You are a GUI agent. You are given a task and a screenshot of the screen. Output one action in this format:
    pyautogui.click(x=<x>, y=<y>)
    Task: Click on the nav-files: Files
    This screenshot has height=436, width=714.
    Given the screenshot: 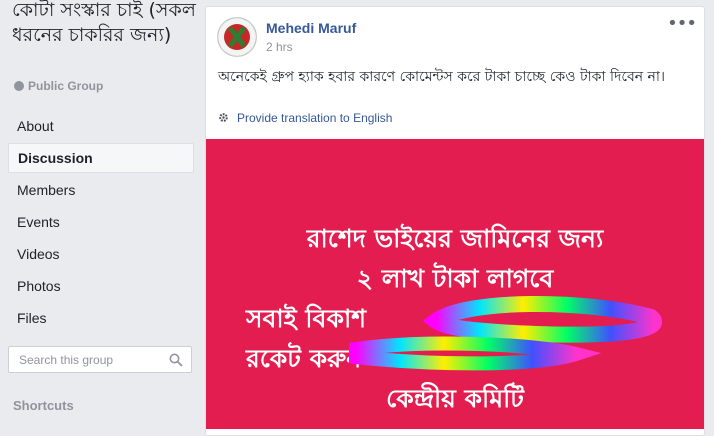 What is the action you would take?
    pyautogui.click(x=101, y=318)
    